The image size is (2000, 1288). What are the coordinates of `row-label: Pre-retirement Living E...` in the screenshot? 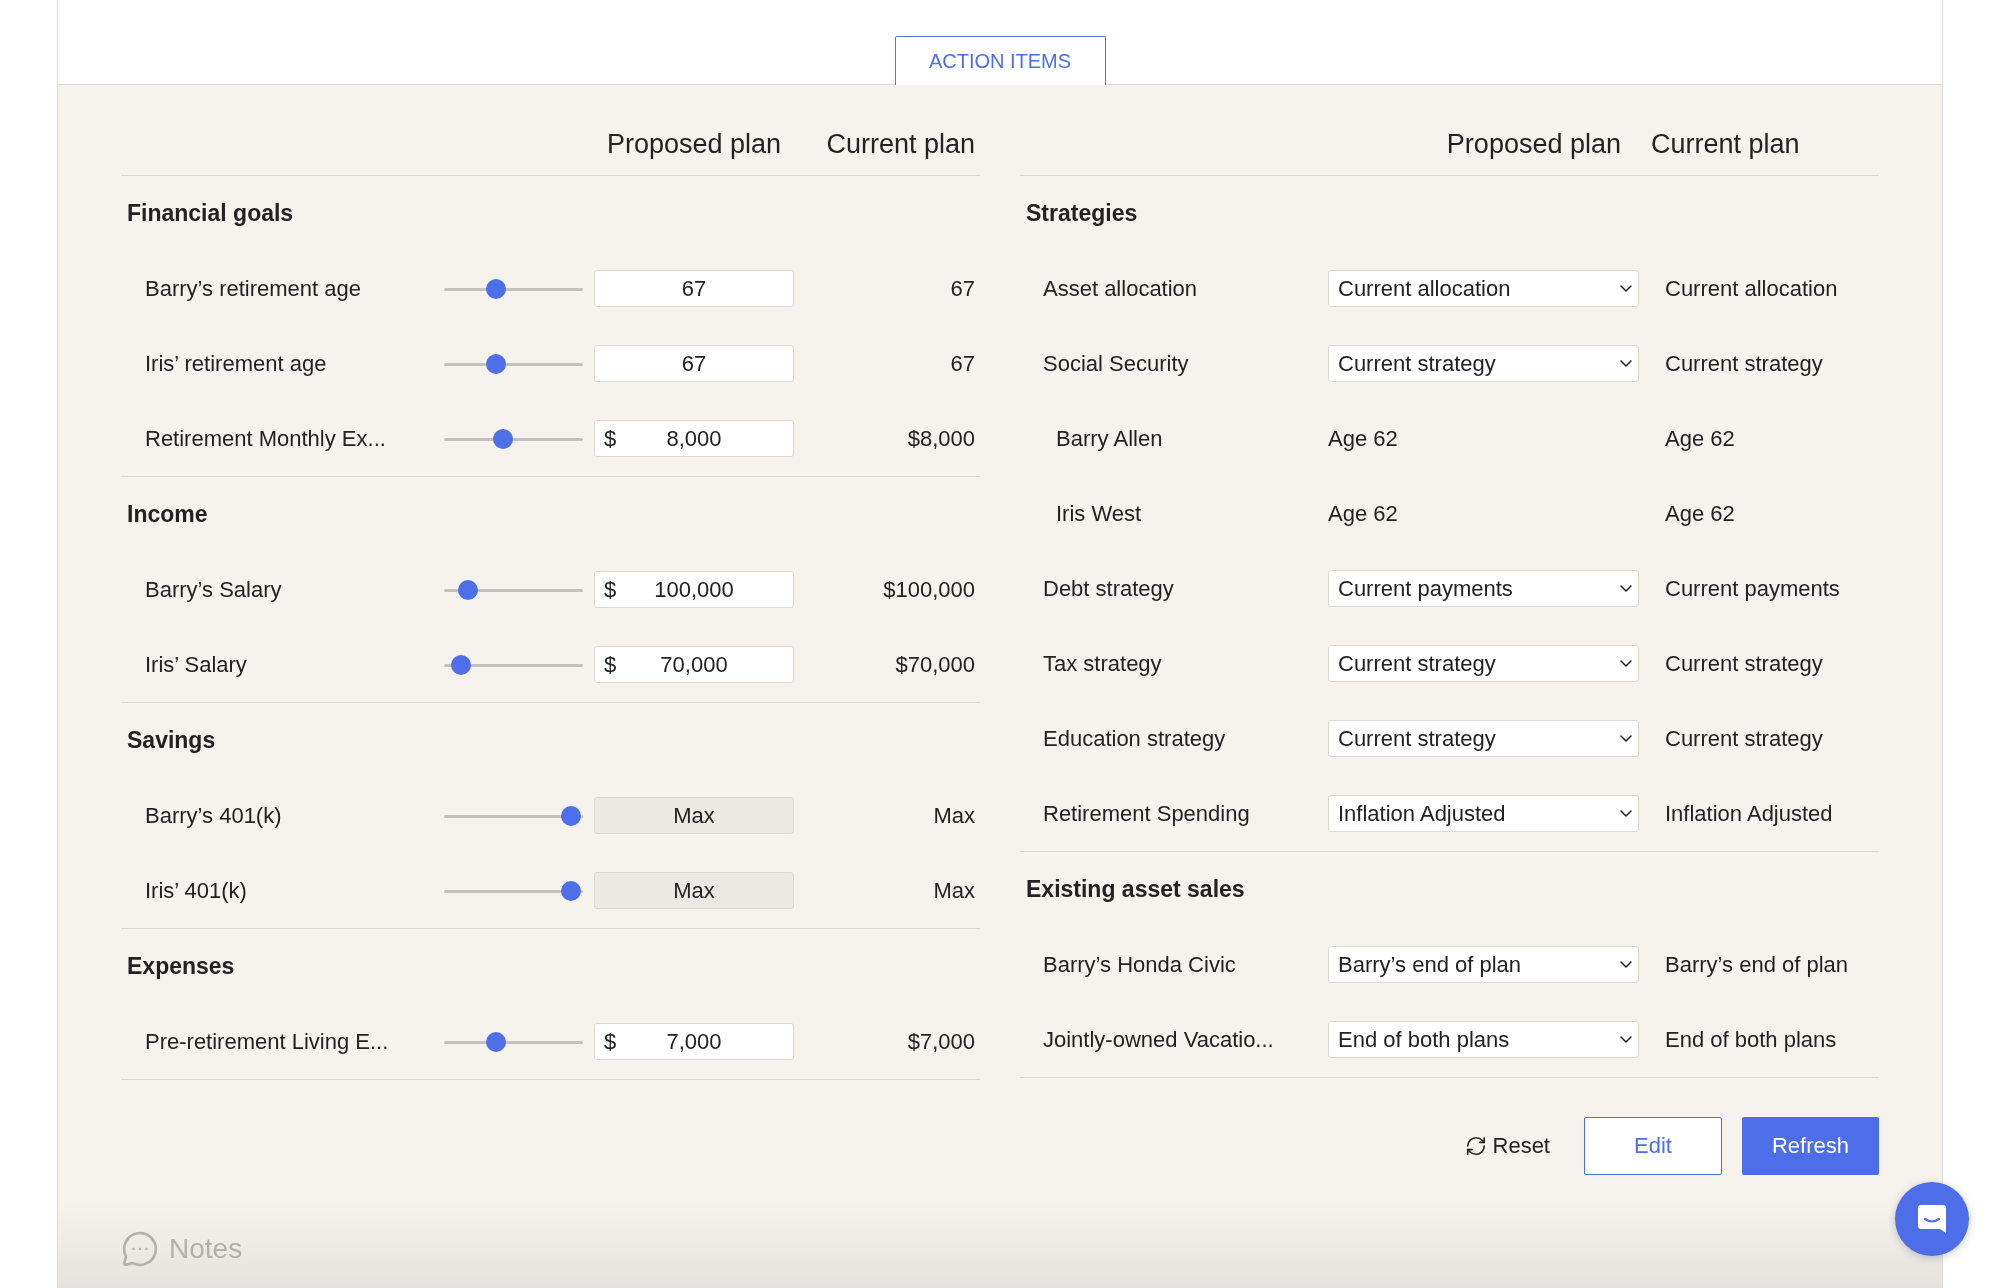 It's located at (267, 1041).